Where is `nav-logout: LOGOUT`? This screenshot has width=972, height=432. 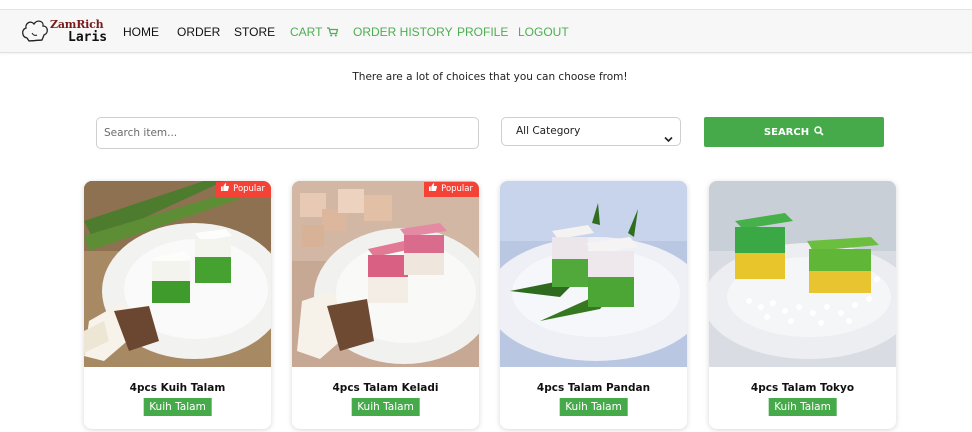
nav-logout: LOGOUT is located at coordinates (543, 32).